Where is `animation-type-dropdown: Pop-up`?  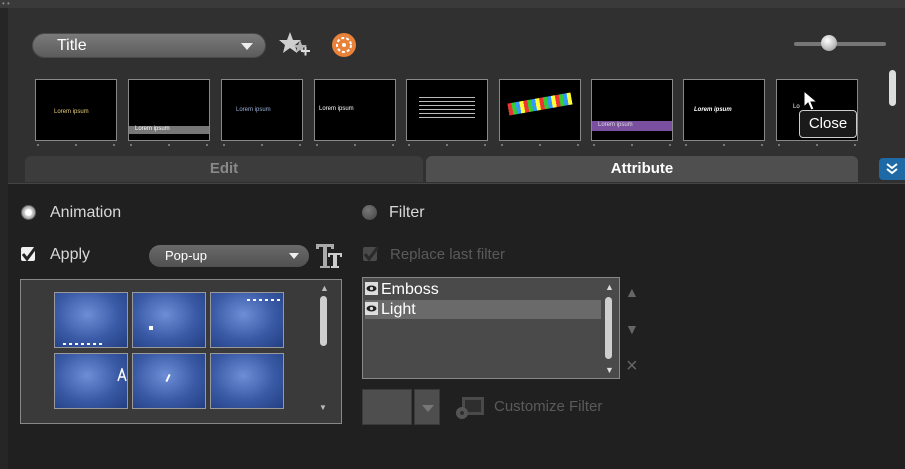
animation-type-dropdown: Pop-up is located at coordinates (229, 256).